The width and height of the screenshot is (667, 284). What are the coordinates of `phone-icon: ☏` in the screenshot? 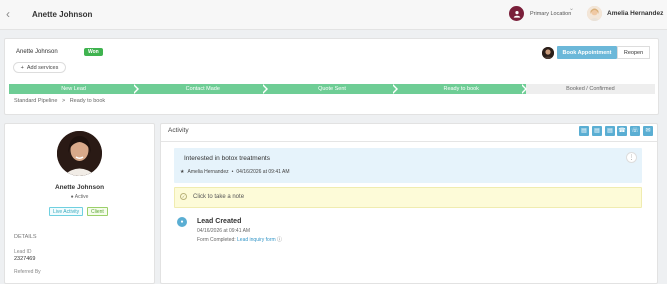 It's located at (635, 131).